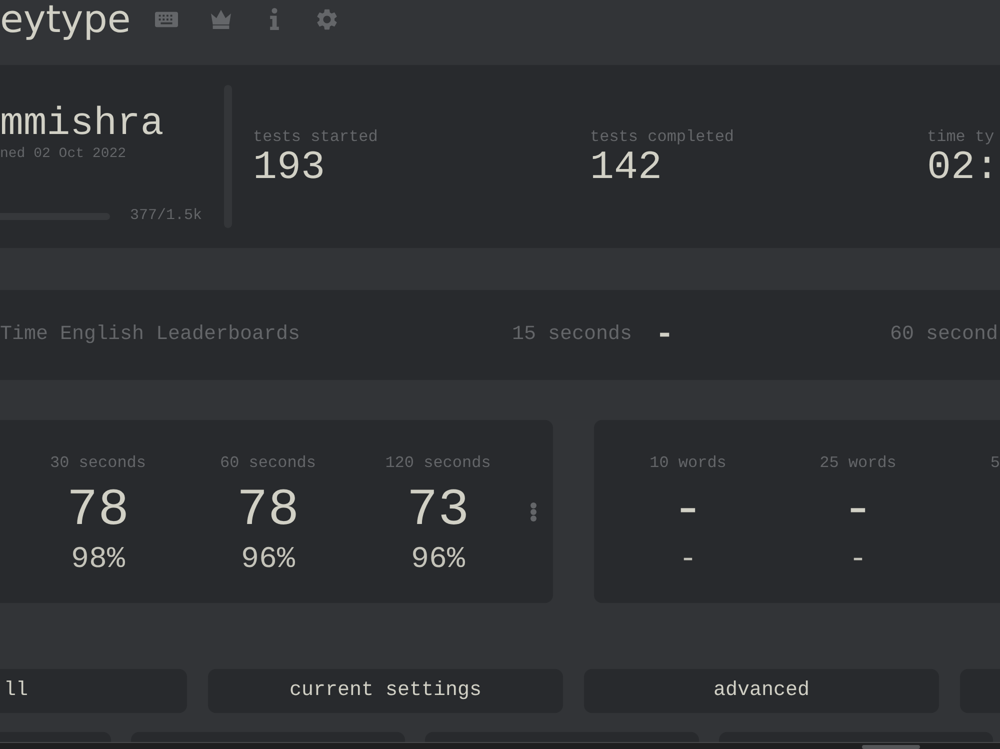 This screenshot has height=749, width=1000. Describe the element at coordinates (221, 19) in the screenshot. I see `crown-icon` at that location.